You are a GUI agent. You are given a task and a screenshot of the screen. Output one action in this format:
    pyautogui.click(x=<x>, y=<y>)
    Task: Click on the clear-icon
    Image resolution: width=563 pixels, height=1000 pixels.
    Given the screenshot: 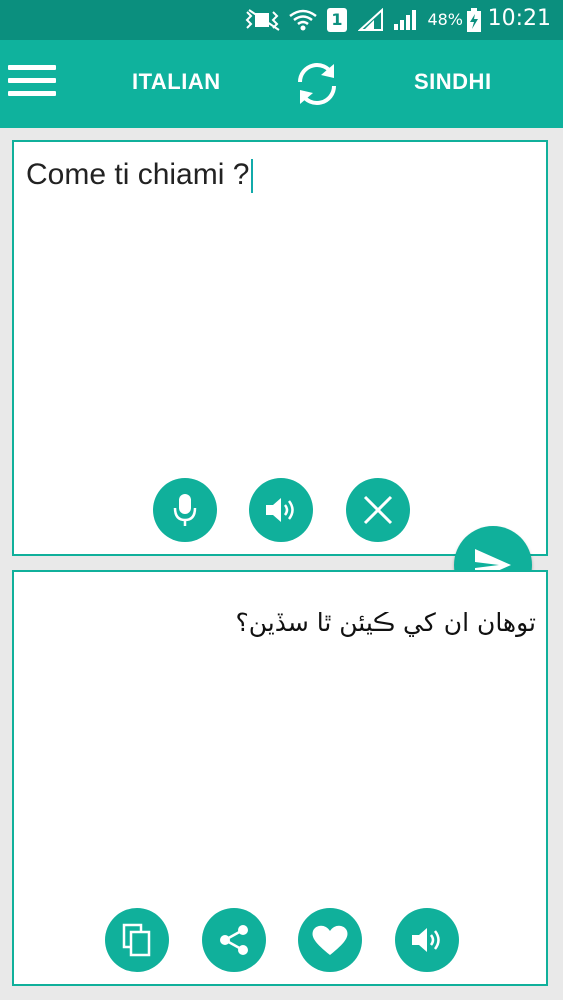 What is the action you would take?
    pyautogui.click(x=378, y=510)
    